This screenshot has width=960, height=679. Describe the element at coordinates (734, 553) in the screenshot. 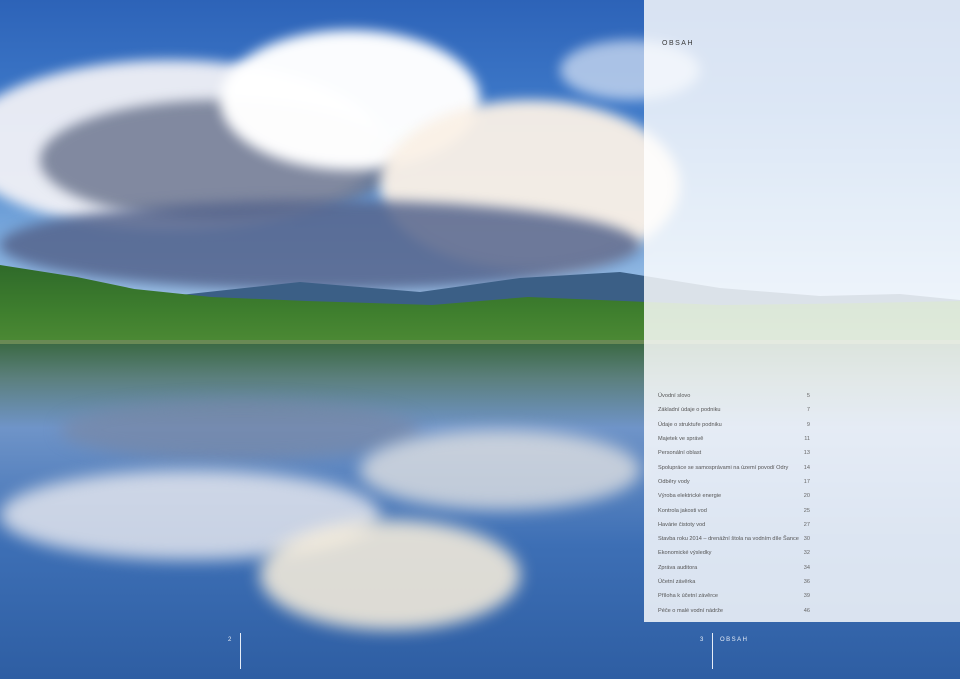

I see `toc-entry: Ekonomické výsledky 32` at that location.